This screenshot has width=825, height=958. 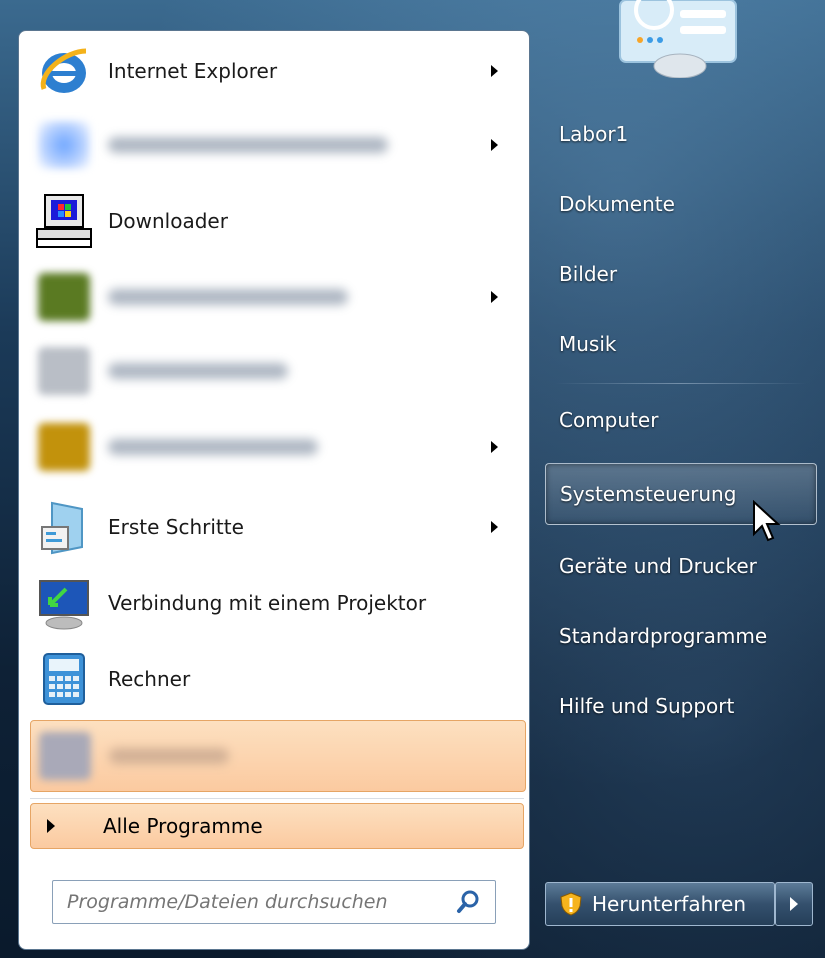 What do you see at coordinates (149, 679) in the screenshot?
I see `program-label: Rechner` at bounding box center [149, 679].